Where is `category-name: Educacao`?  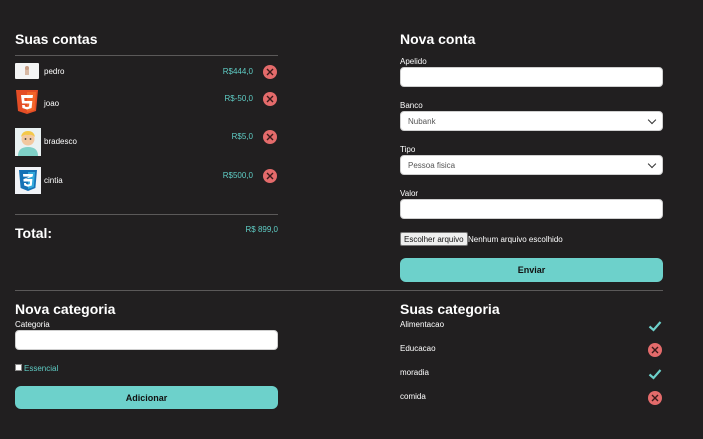 category-name: Educacao is located at coordinates (418, 348).